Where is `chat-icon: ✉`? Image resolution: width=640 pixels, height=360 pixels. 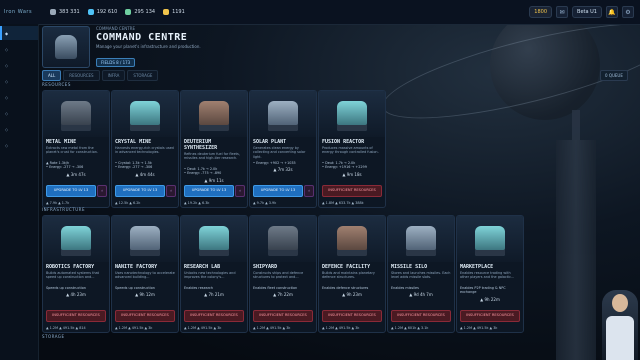 chat-icon: ✉ is located at coordinates (562, 12).